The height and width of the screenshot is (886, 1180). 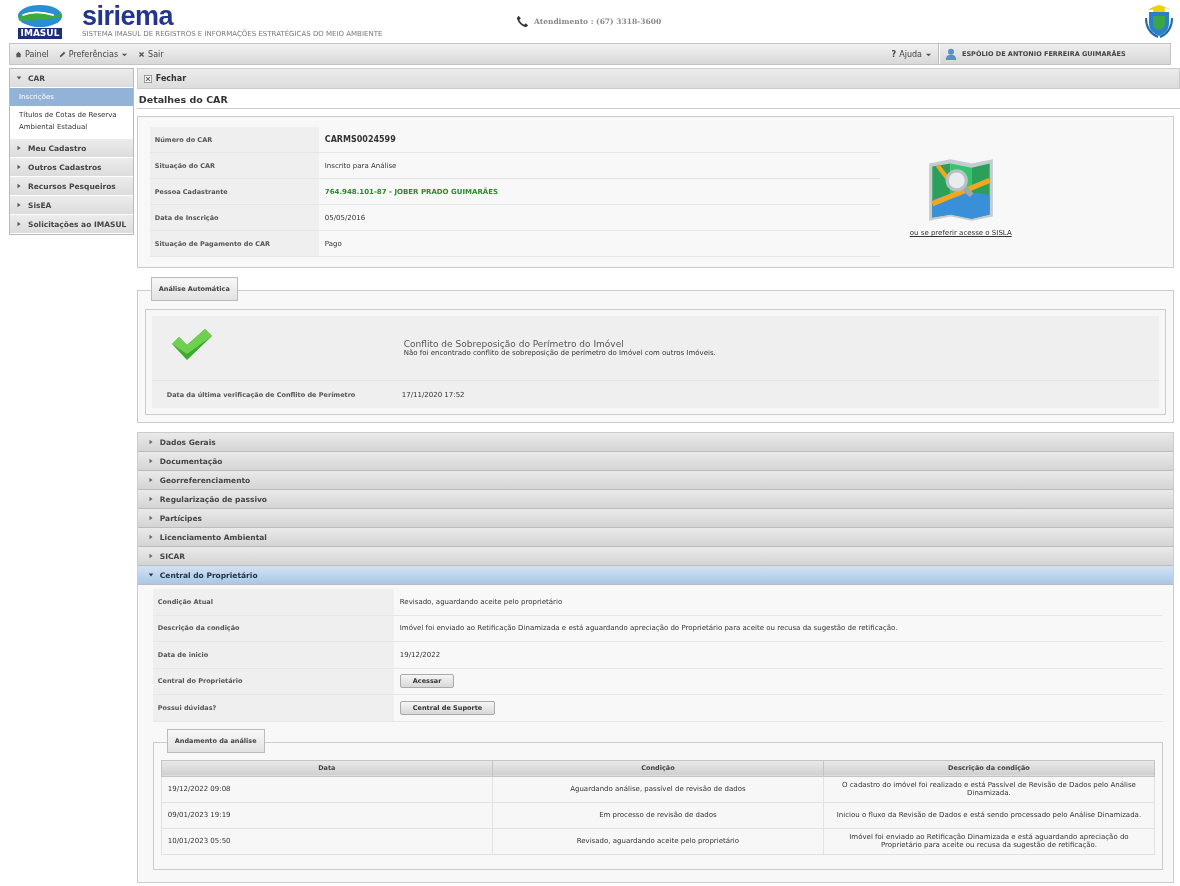 What do you see at coordinates (1159, 21) in the screenshot?
I see `coat-of-arms-icon` at bounding box center [1159, 21].